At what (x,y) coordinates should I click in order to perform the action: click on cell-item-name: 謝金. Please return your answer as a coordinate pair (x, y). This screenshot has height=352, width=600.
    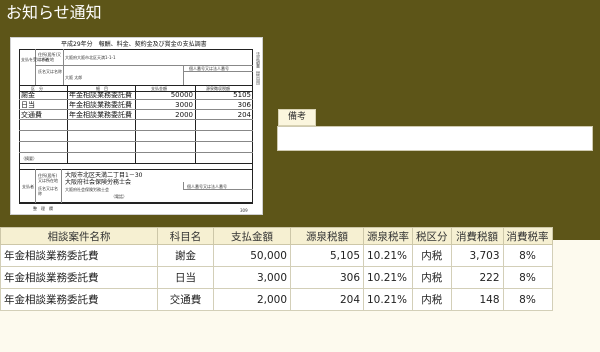
    Looking at the image, I should click on (185, 255).